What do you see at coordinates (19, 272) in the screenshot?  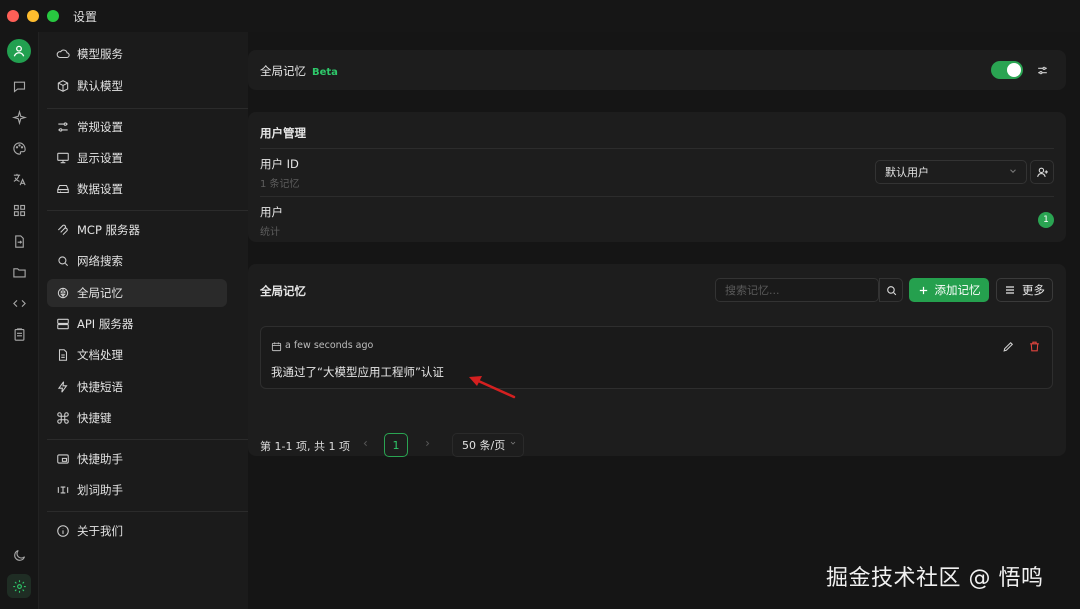 I see `folder-icon` at bounding box center [19, 272].